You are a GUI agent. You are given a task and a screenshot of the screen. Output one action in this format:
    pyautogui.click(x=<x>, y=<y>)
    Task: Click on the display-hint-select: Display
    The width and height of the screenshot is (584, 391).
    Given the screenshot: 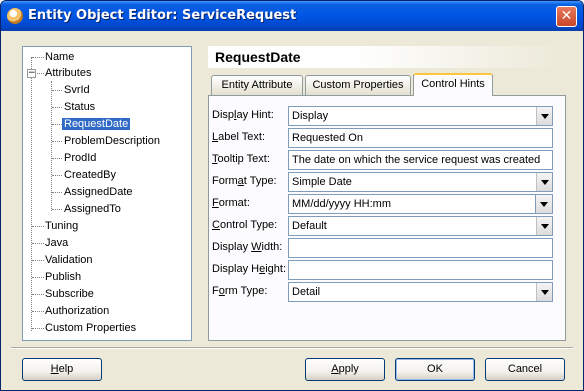 What is the action you would take?
    pyautogui.click(x=420, y=116)
    